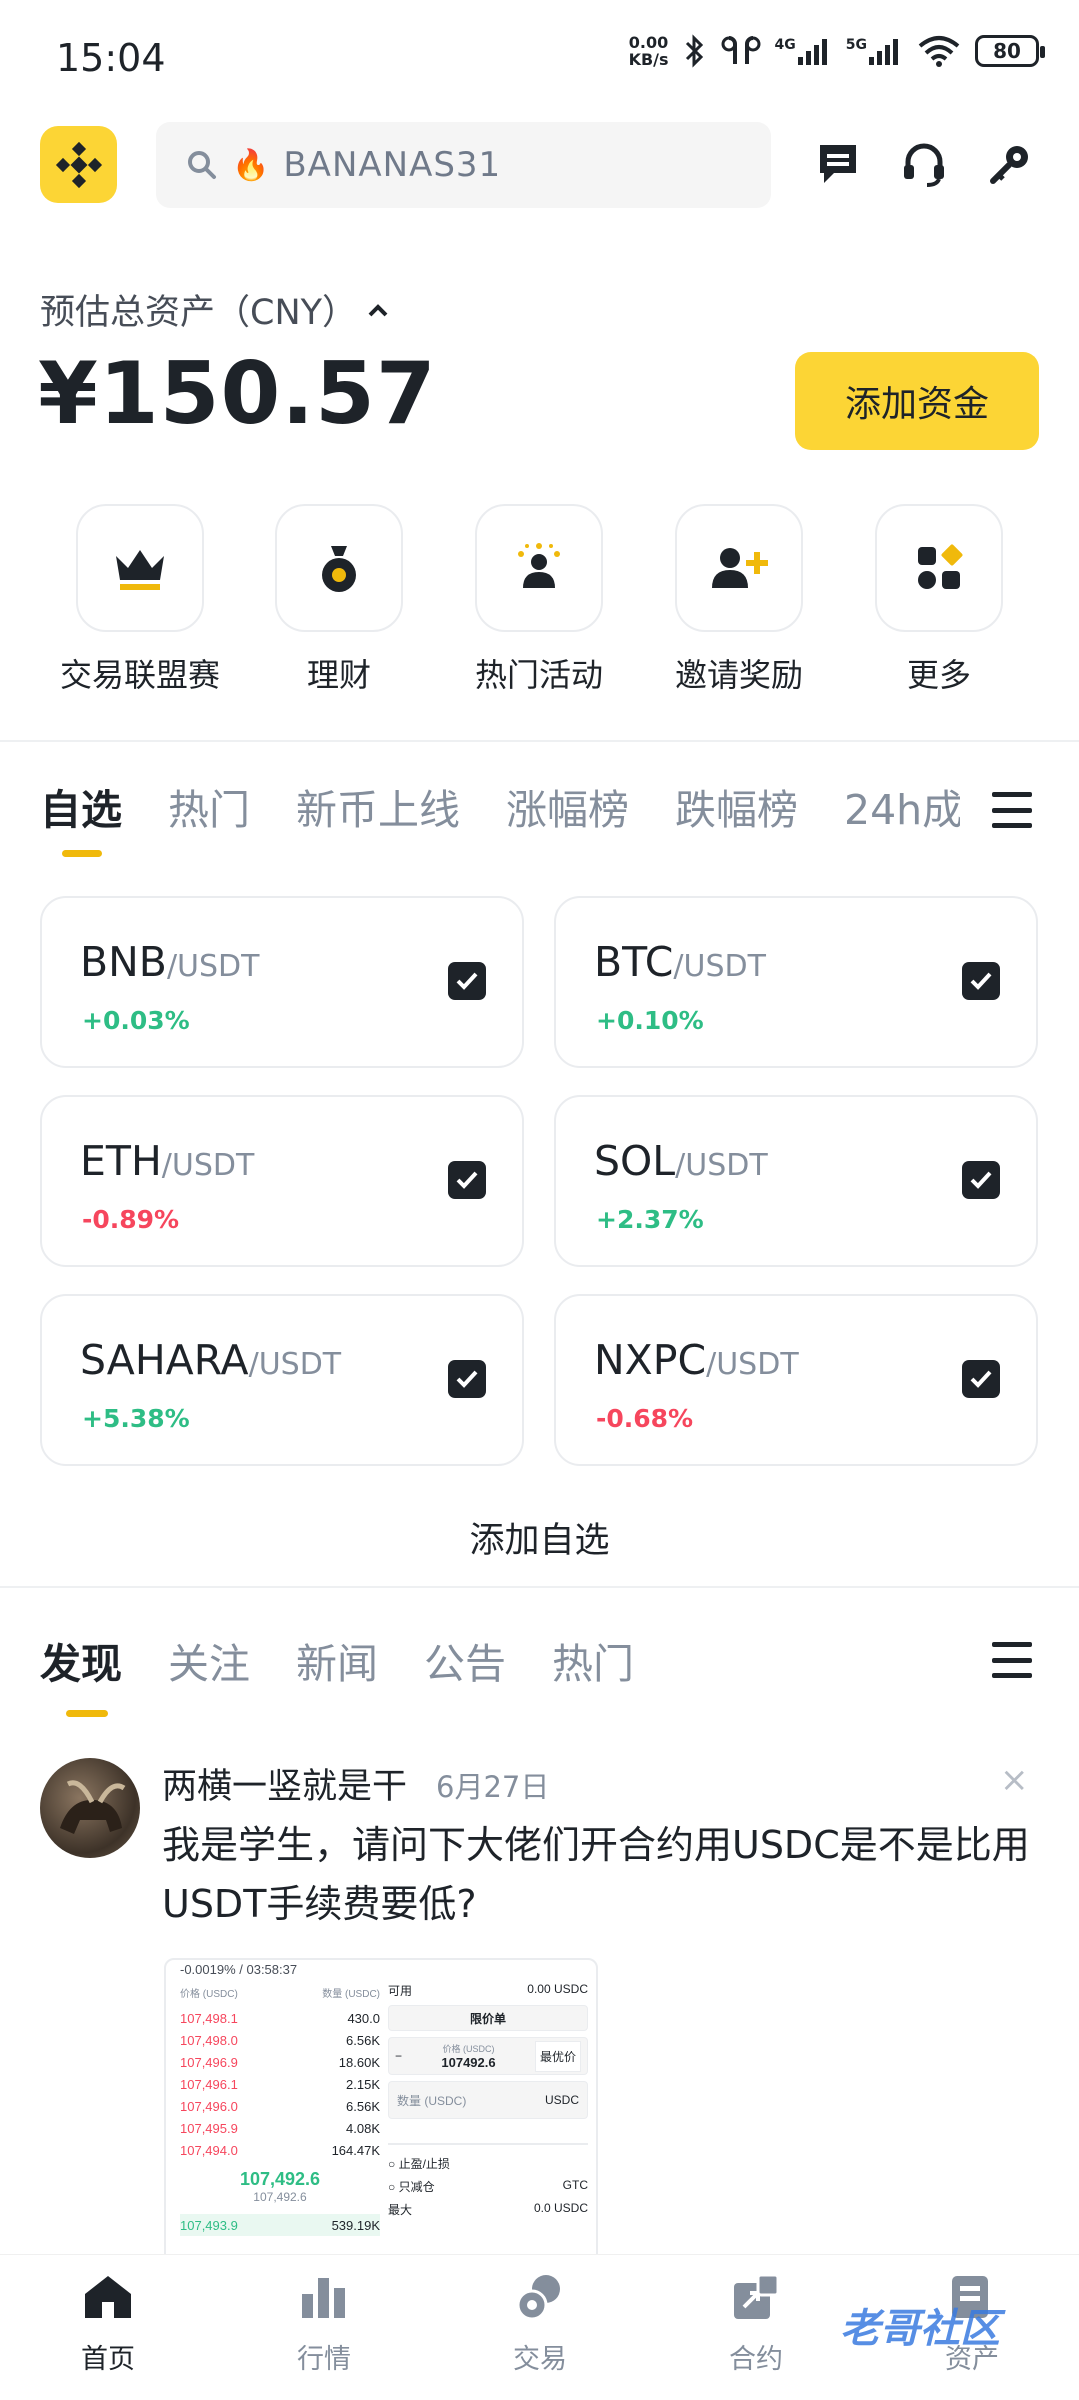 Image resolution: width=1079 pixels, height=2400 pixels. Describe the element at coordinates (108, 2322) in the screenshot. I see `nav-home: 首页` at that location.